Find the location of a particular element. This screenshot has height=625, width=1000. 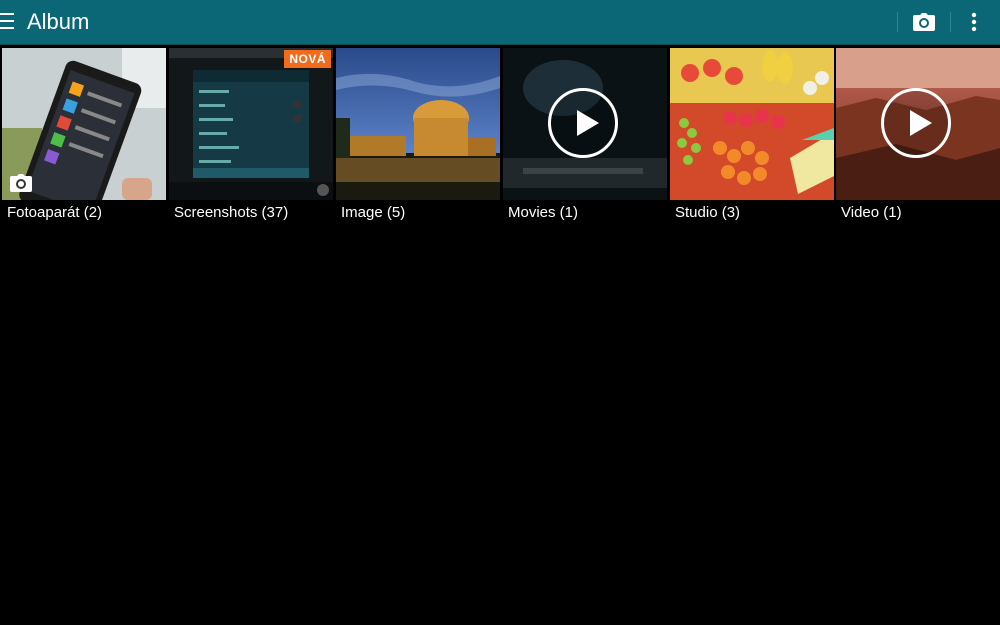

screenshot-preview is located at coordinates (251, 124).